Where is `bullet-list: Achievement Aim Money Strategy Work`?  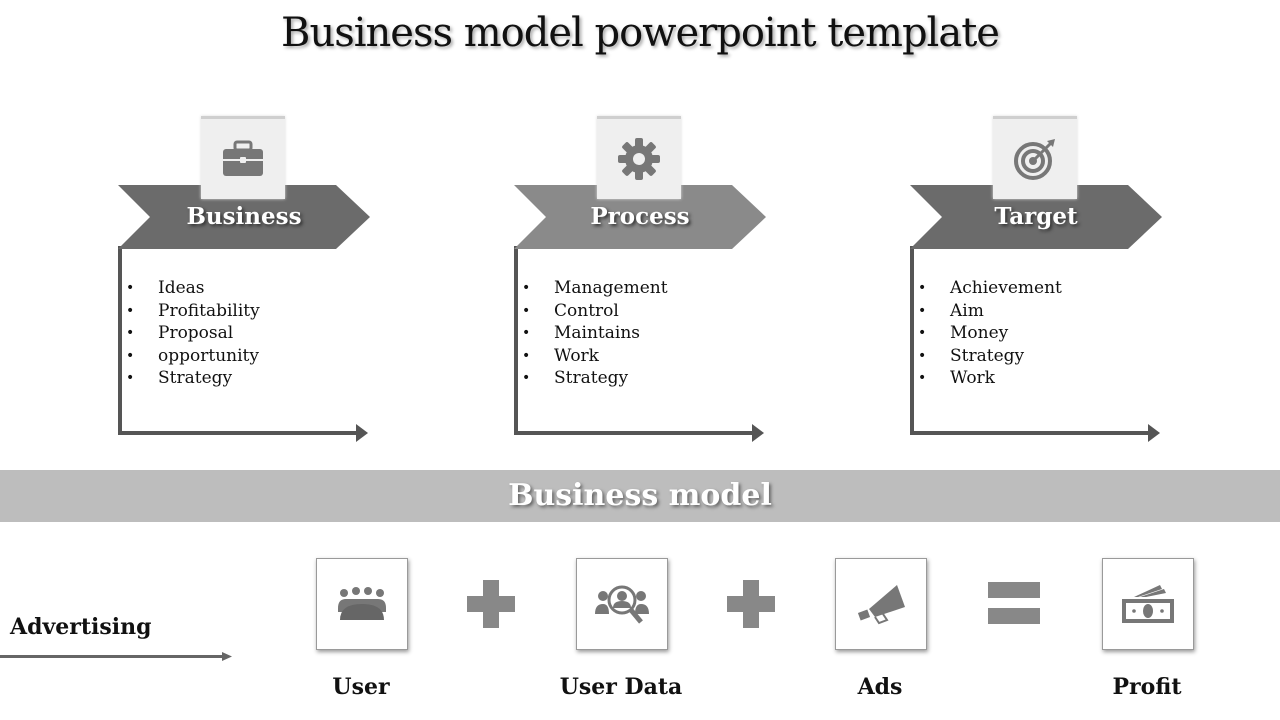
bullet-list: Achievement Aim Money Strategy Work is located at coordinates (990, 333).